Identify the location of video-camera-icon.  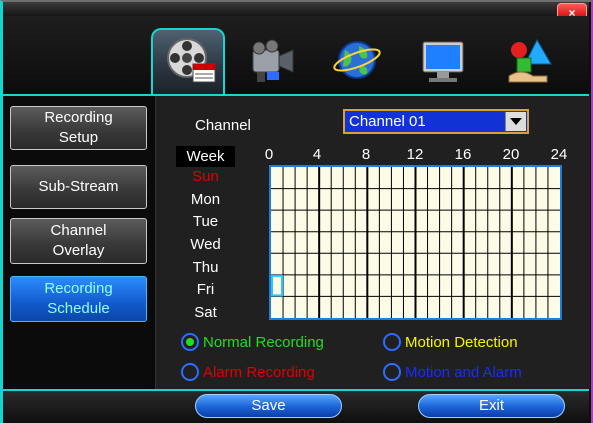
(273, 60).